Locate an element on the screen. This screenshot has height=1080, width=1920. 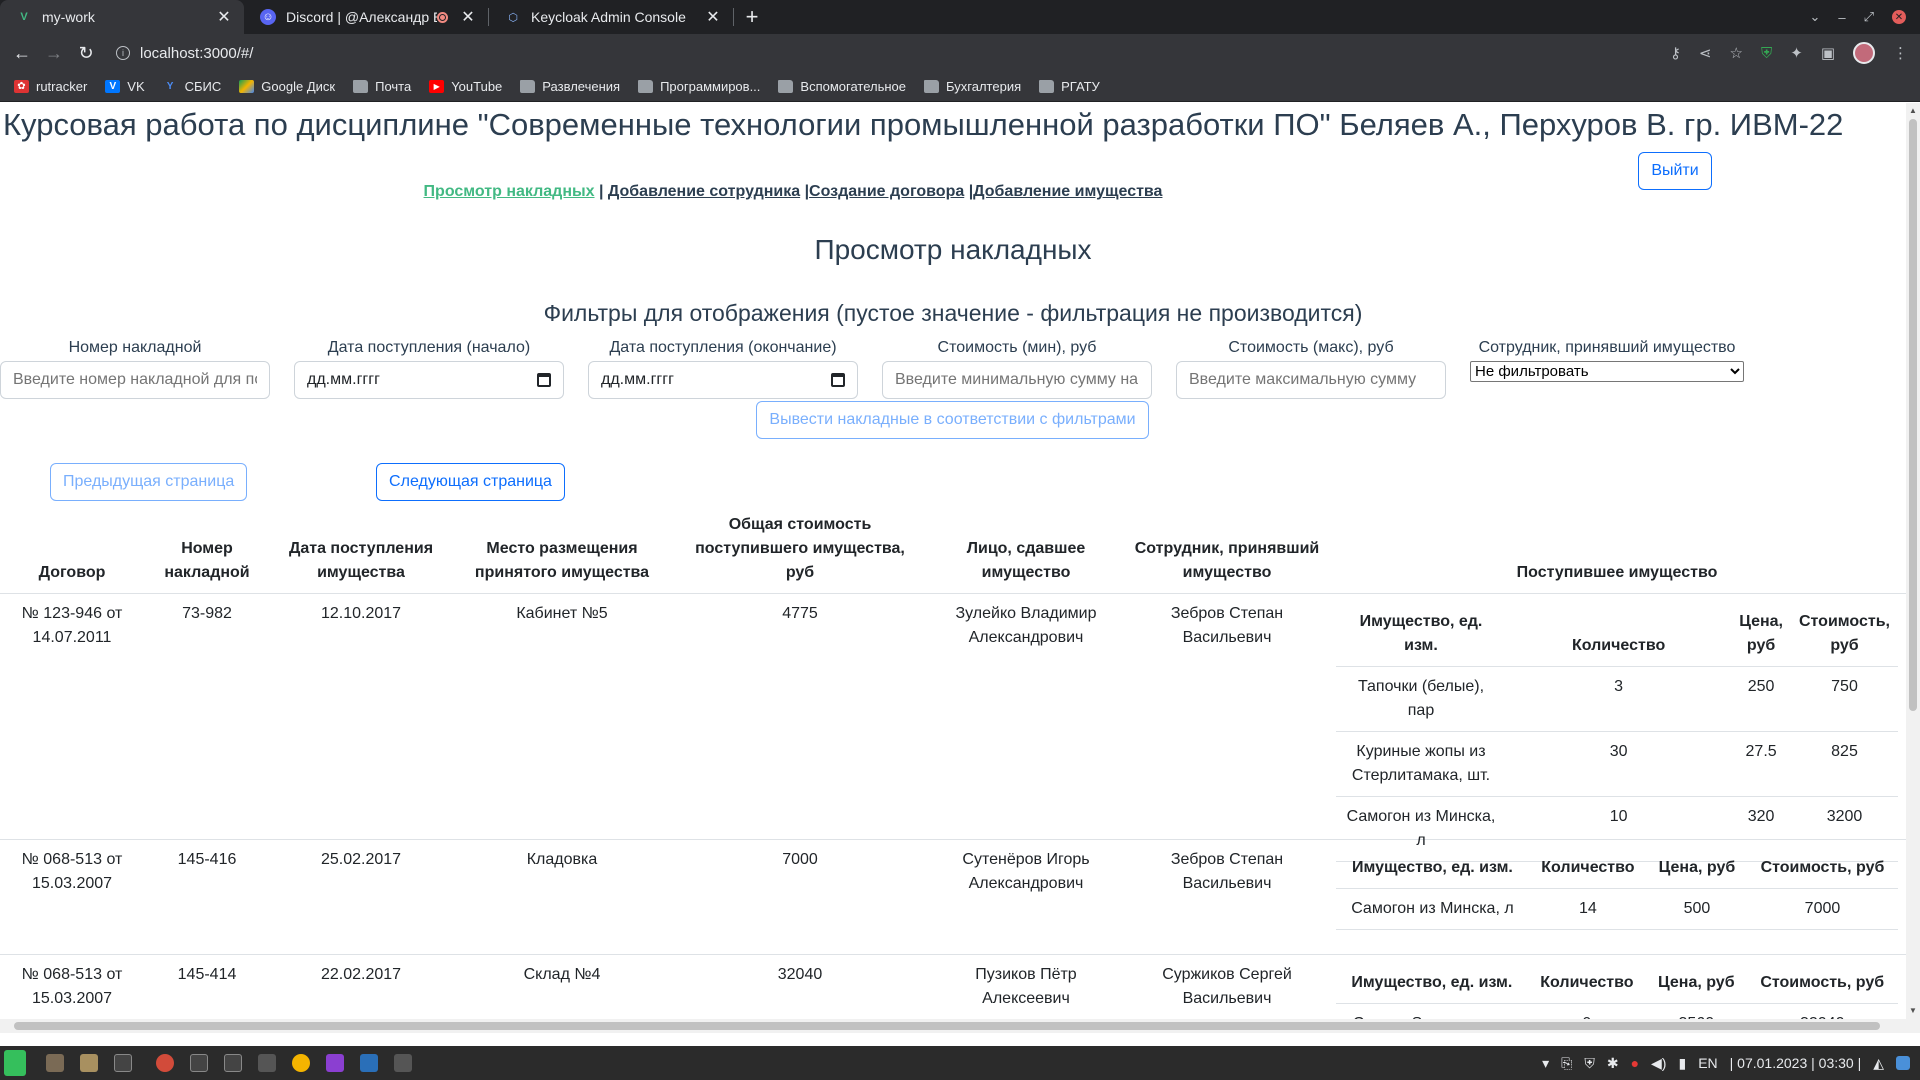
back-icon: ← is located at coordinates (22, 53).